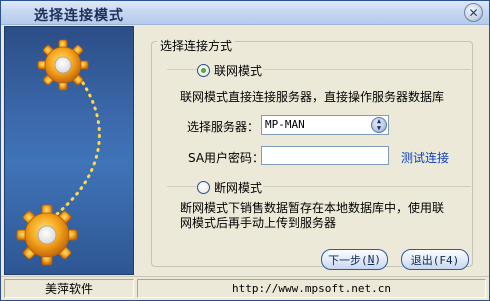 The height and width of the screenshot is (301, 490). Describe the element at coordinates (58, 152) in the screenshot. I see `gears-illustration` at that location.